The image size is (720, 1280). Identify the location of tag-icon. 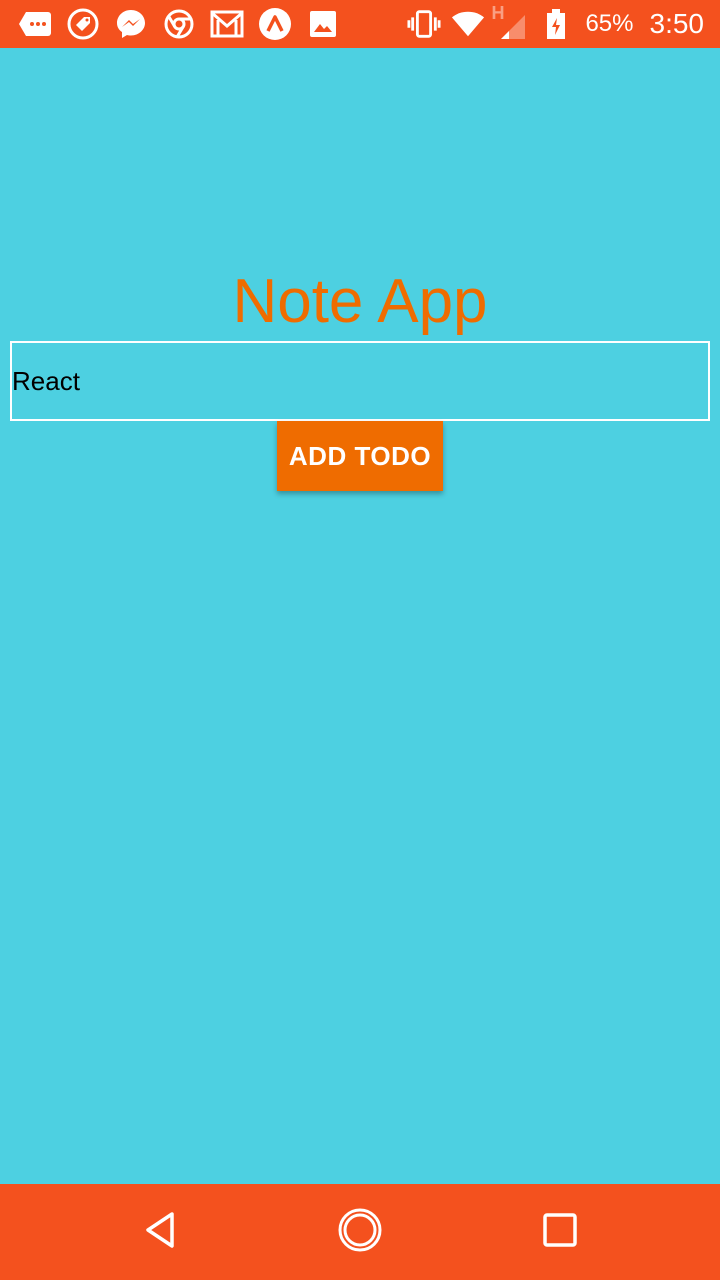
(83, 24).